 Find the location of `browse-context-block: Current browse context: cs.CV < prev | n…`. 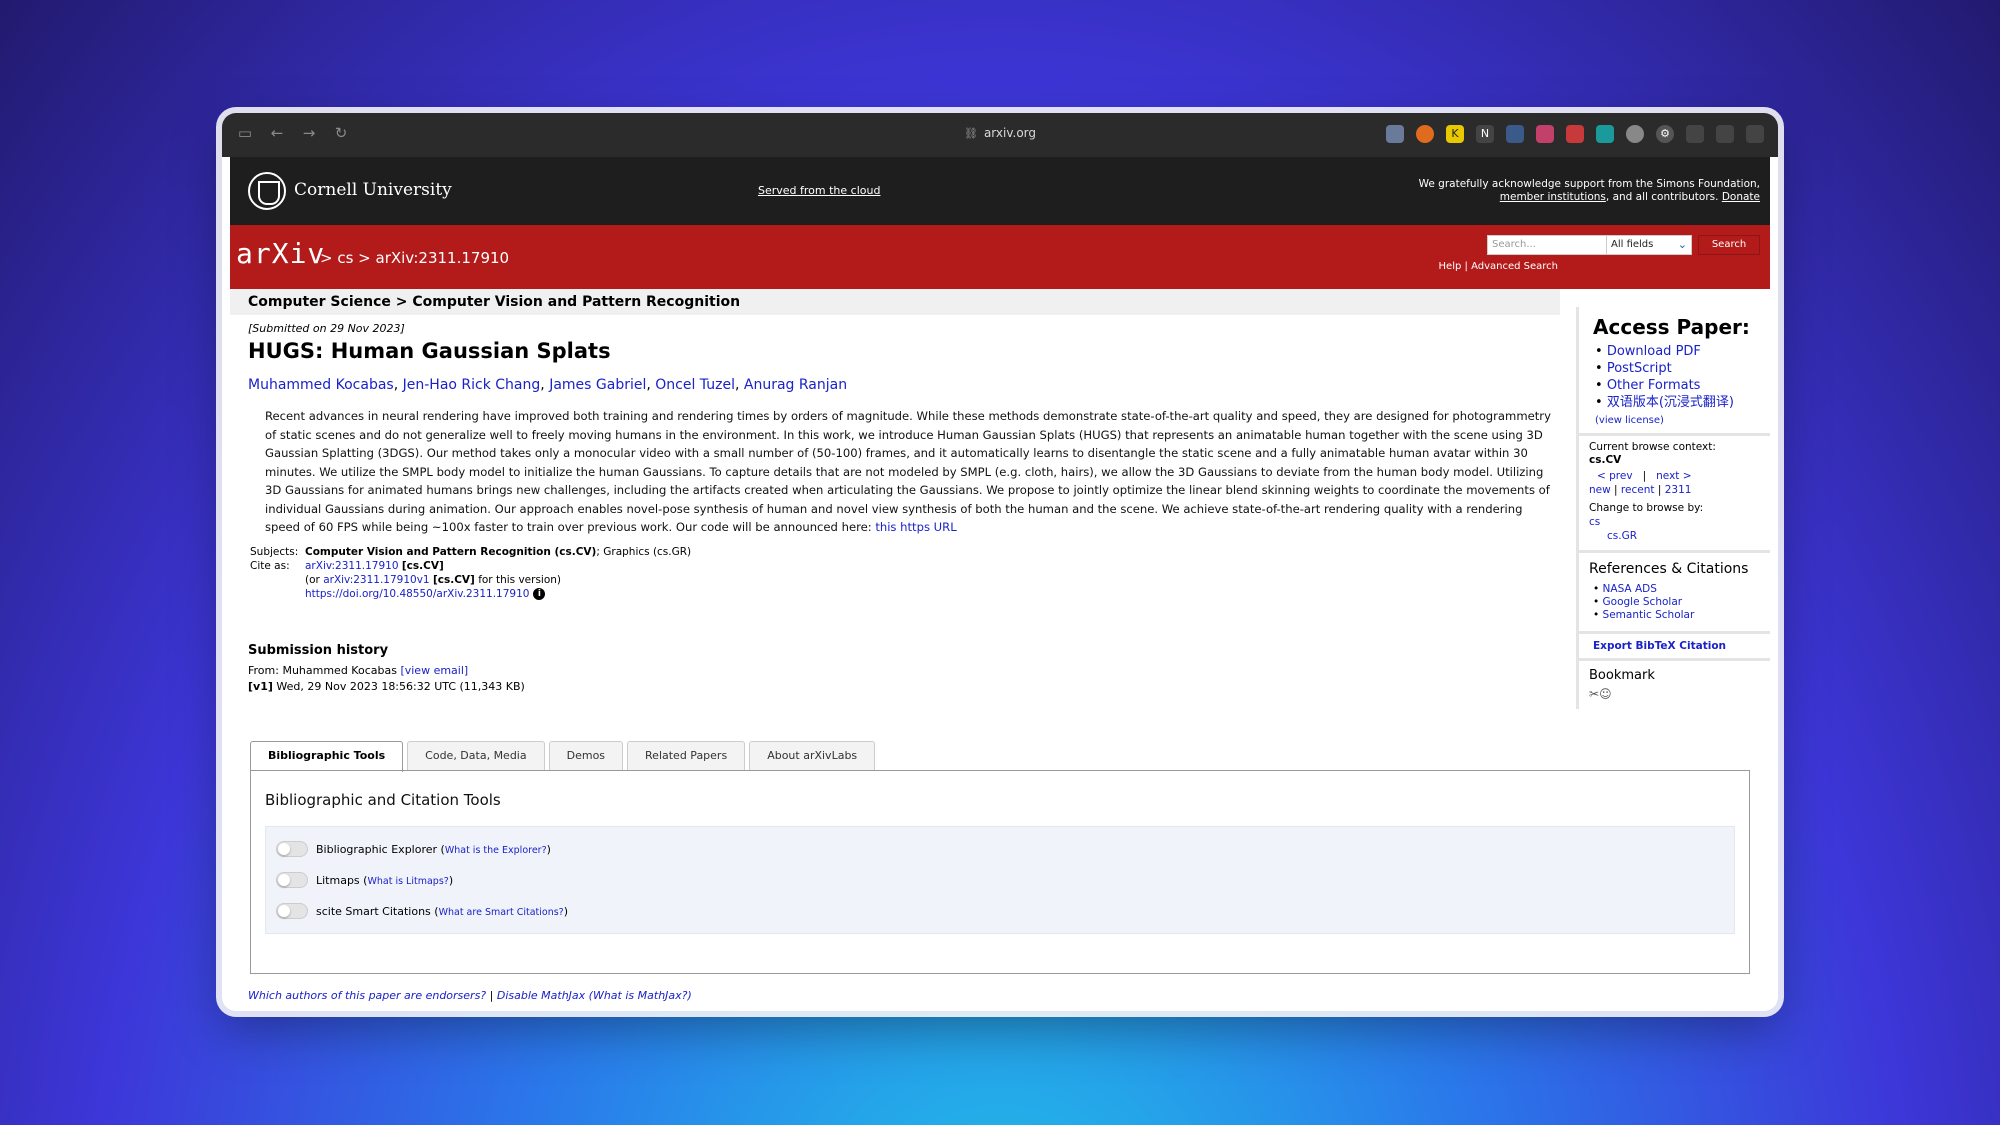

browse-context-block: Current browse context: cs.CV < prev | n… is located at coordinates (1673, 493).